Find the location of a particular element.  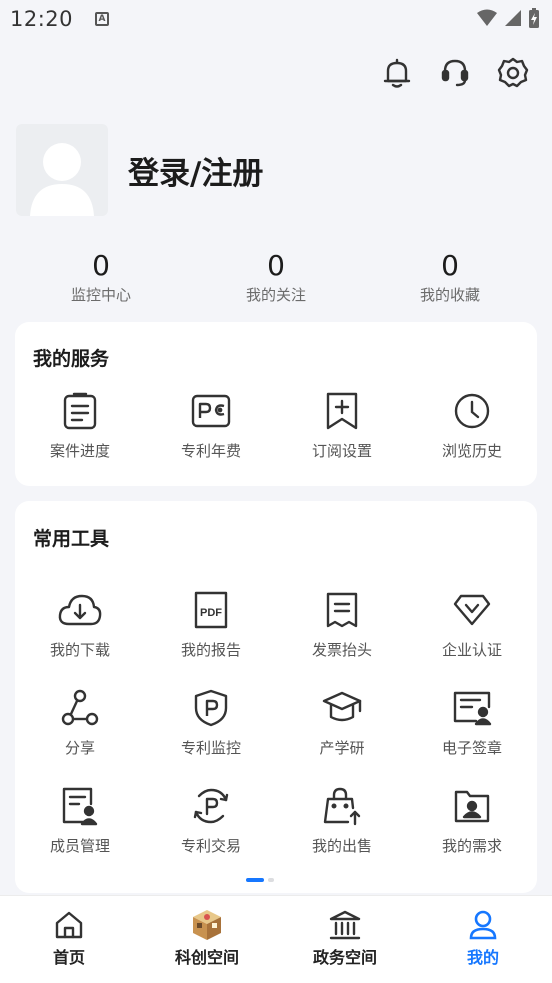

service-label: 浏览历史 is located at coordinates (471, 451).